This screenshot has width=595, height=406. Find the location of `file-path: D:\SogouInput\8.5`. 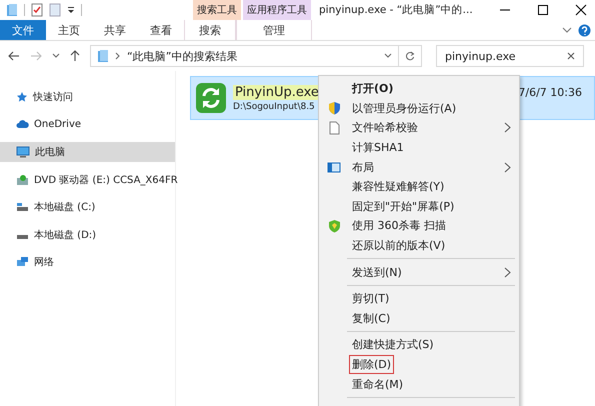

file-path: D:\SogouInput\8.5 is located at coordinates (274, 107).